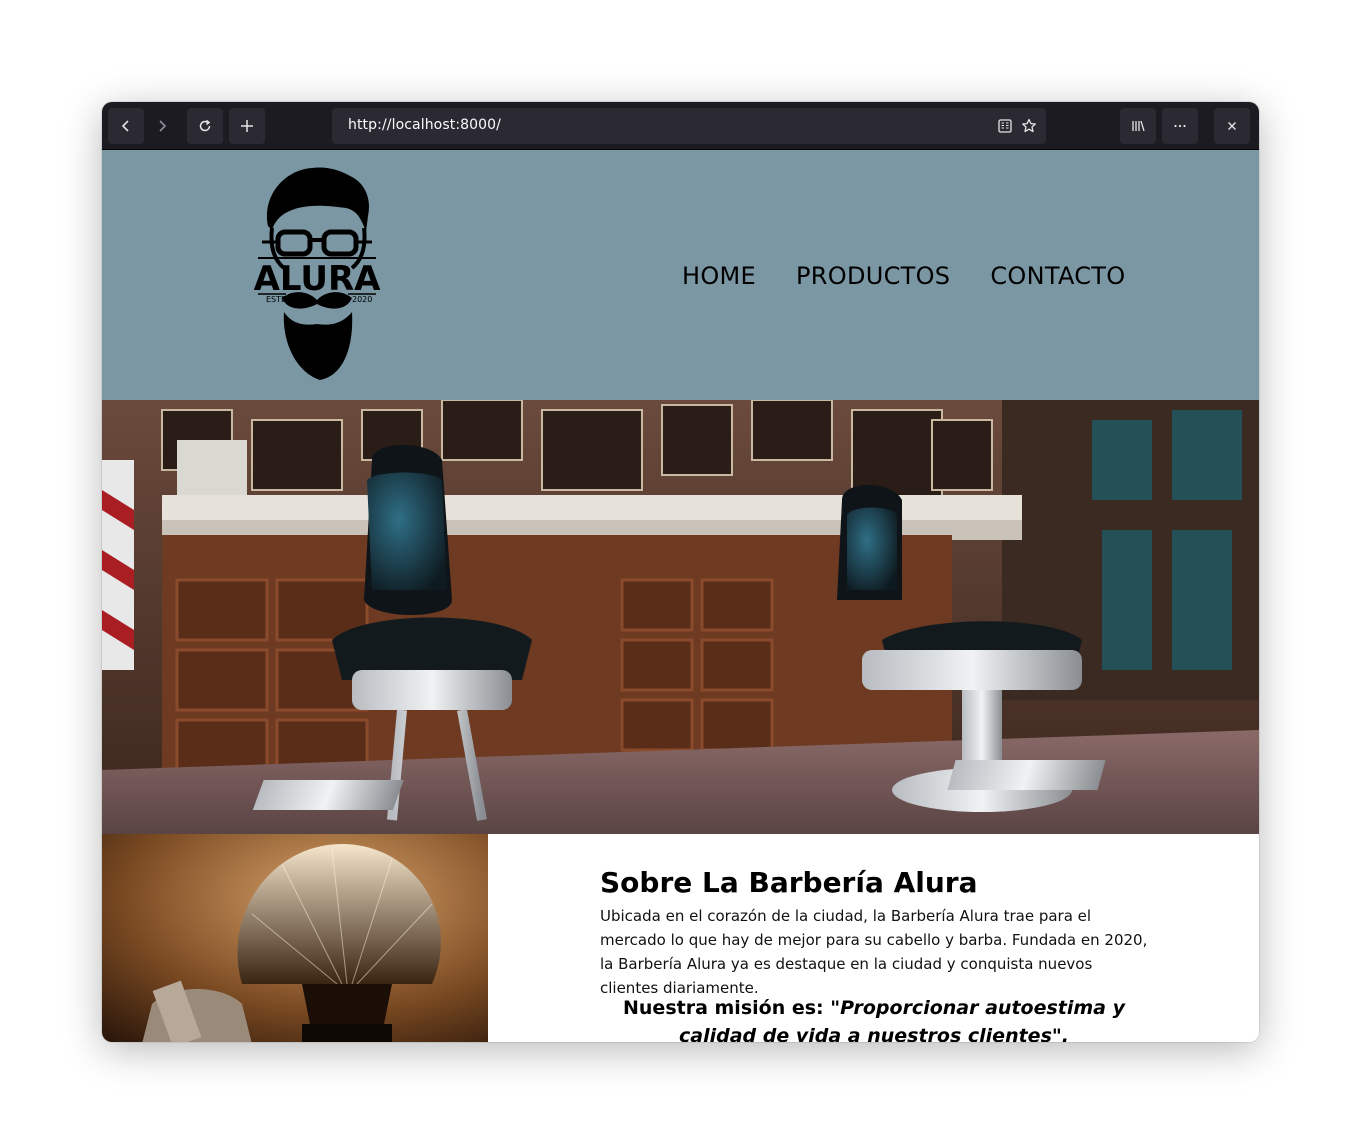 The width and height of the screenshot is (1361, 1144). I want to click on nav-home: HOME, so click(719, 276).